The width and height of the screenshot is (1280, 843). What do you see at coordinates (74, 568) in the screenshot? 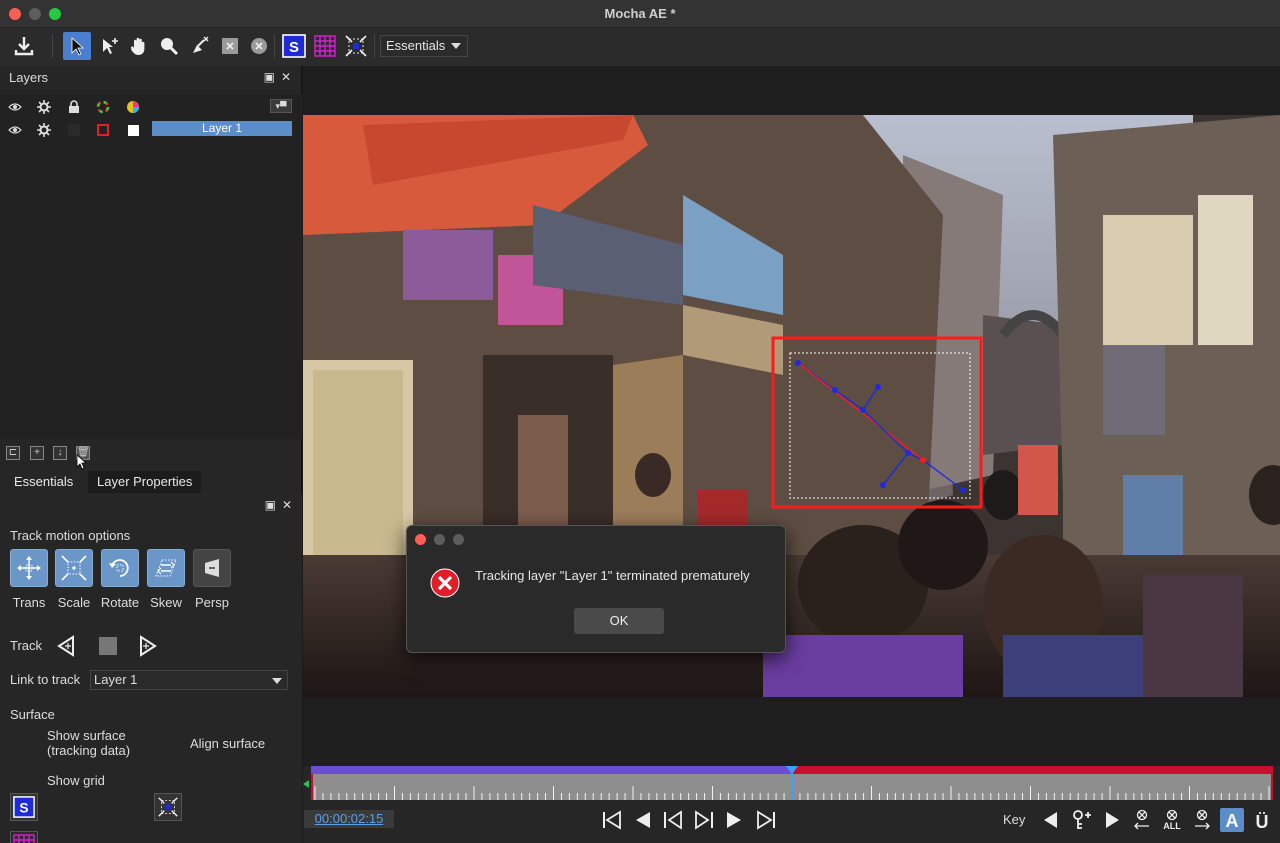
I see `scale-button` at bounding box center [74, 568].